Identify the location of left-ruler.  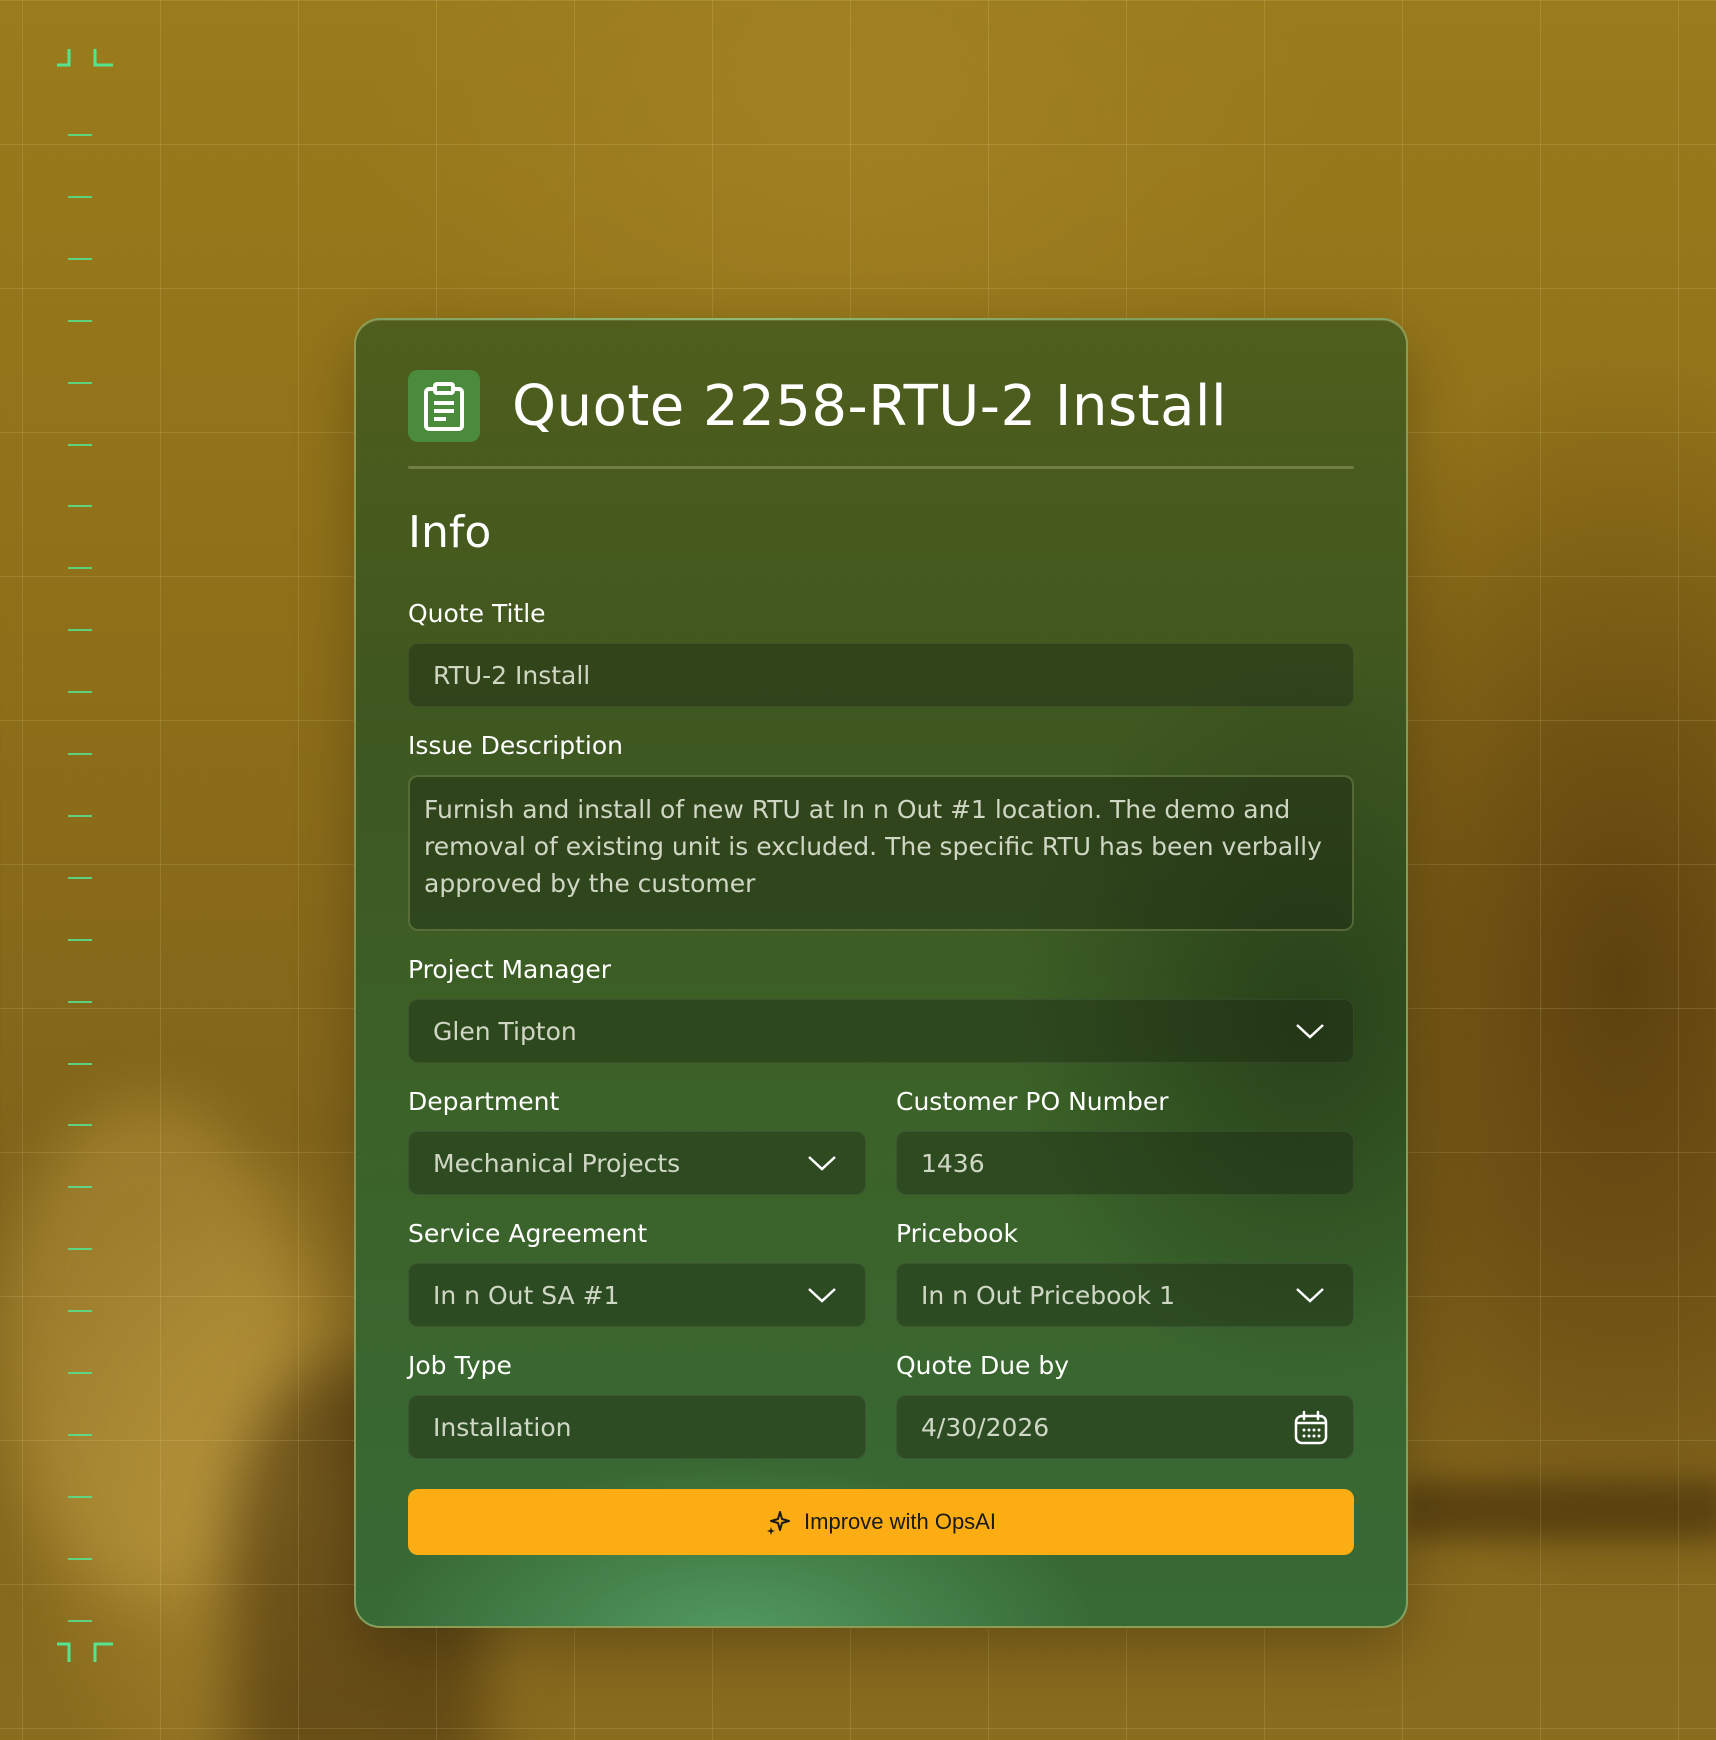
(87, 864).